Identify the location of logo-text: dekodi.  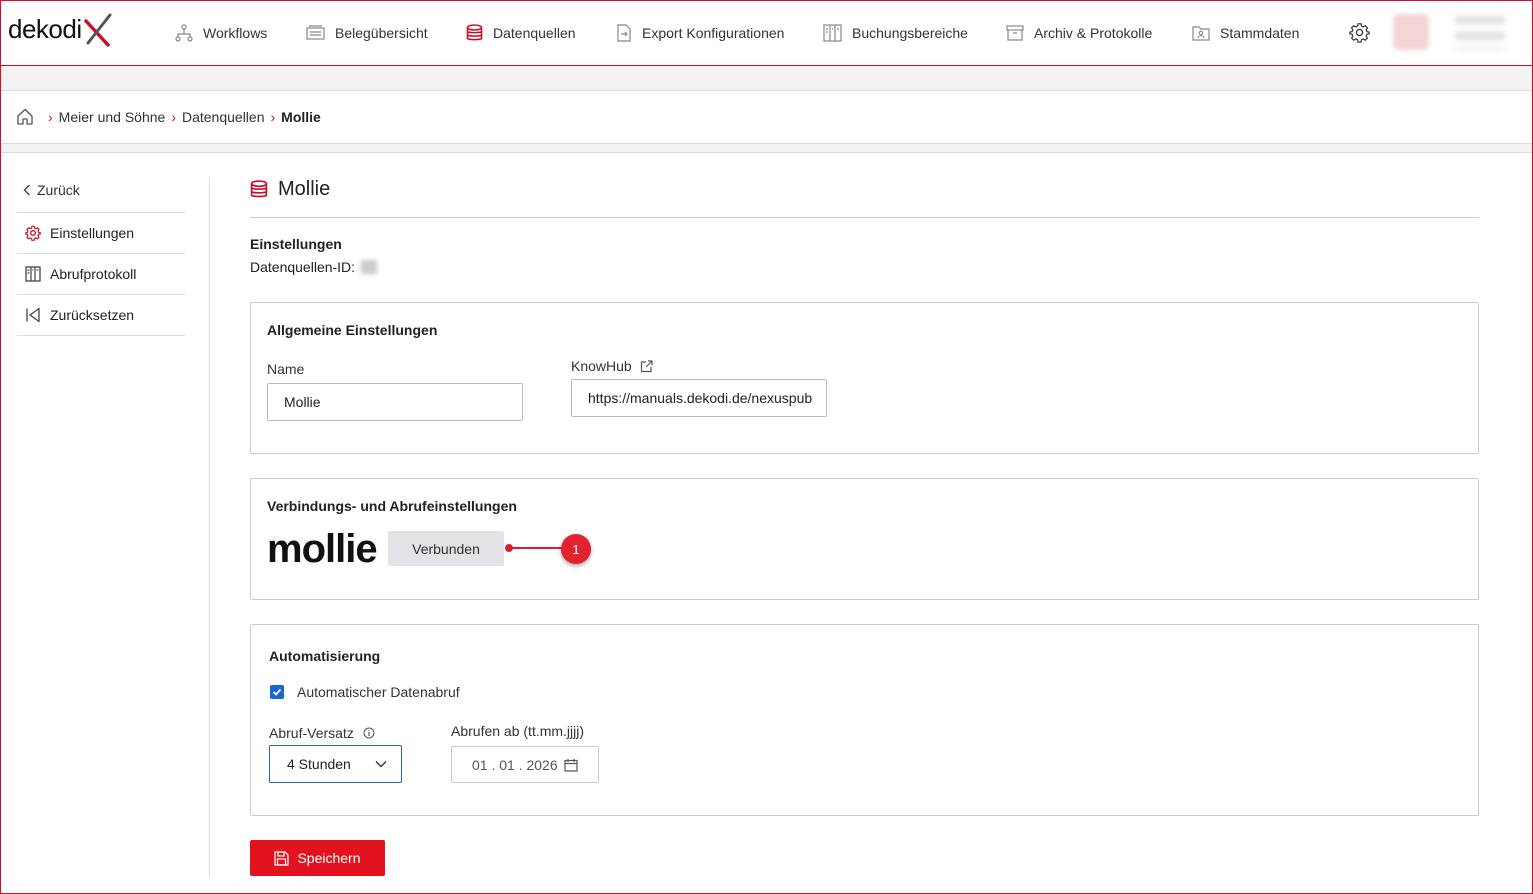
(45, 29).